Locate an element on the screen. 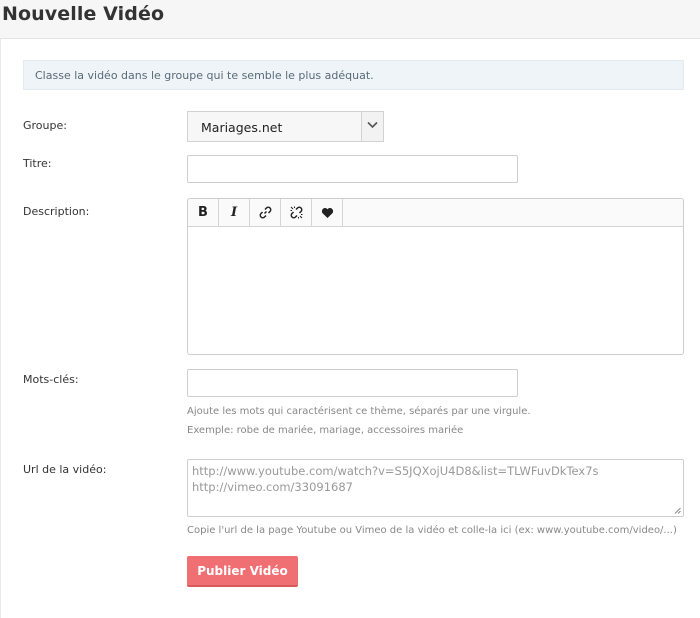 This screenshot has width=700, height=618. group-select: Mariages.net is located at coordinates (285, 126).